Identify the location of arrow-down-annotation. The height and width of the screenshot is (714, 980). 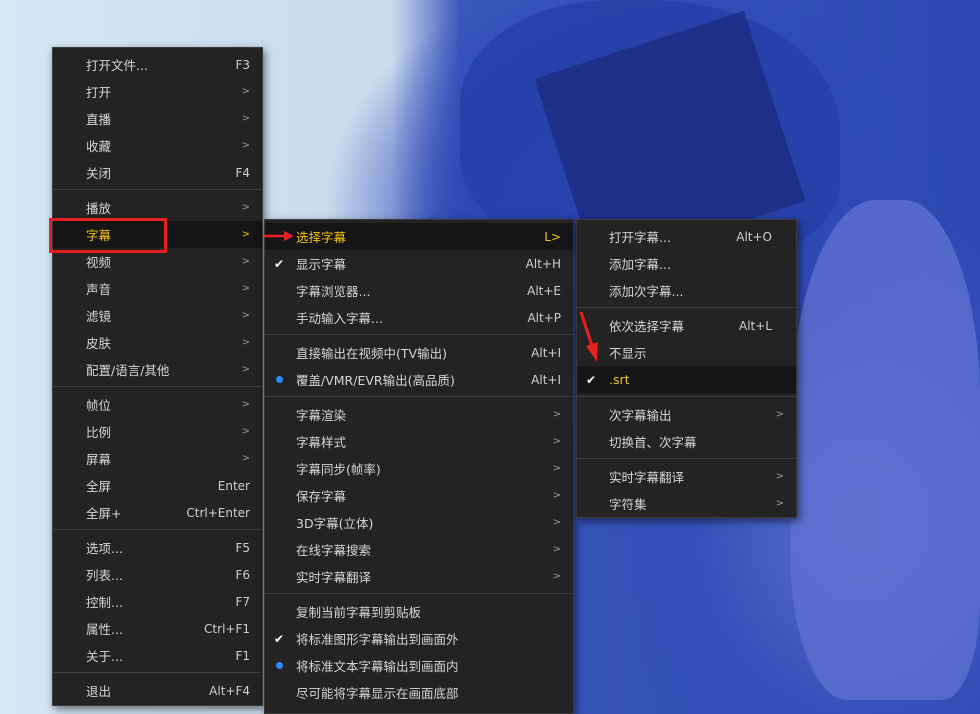
(588, 336).